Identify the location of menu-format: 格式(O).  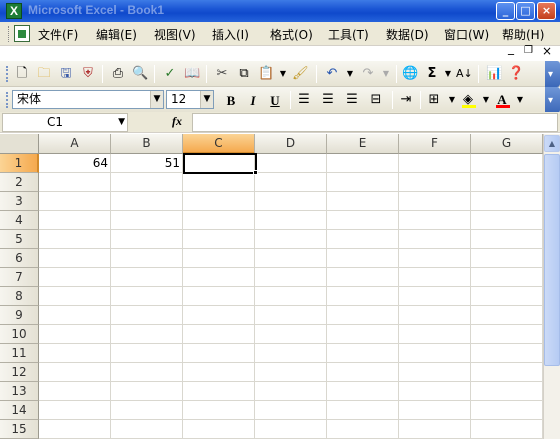
(291, 34).